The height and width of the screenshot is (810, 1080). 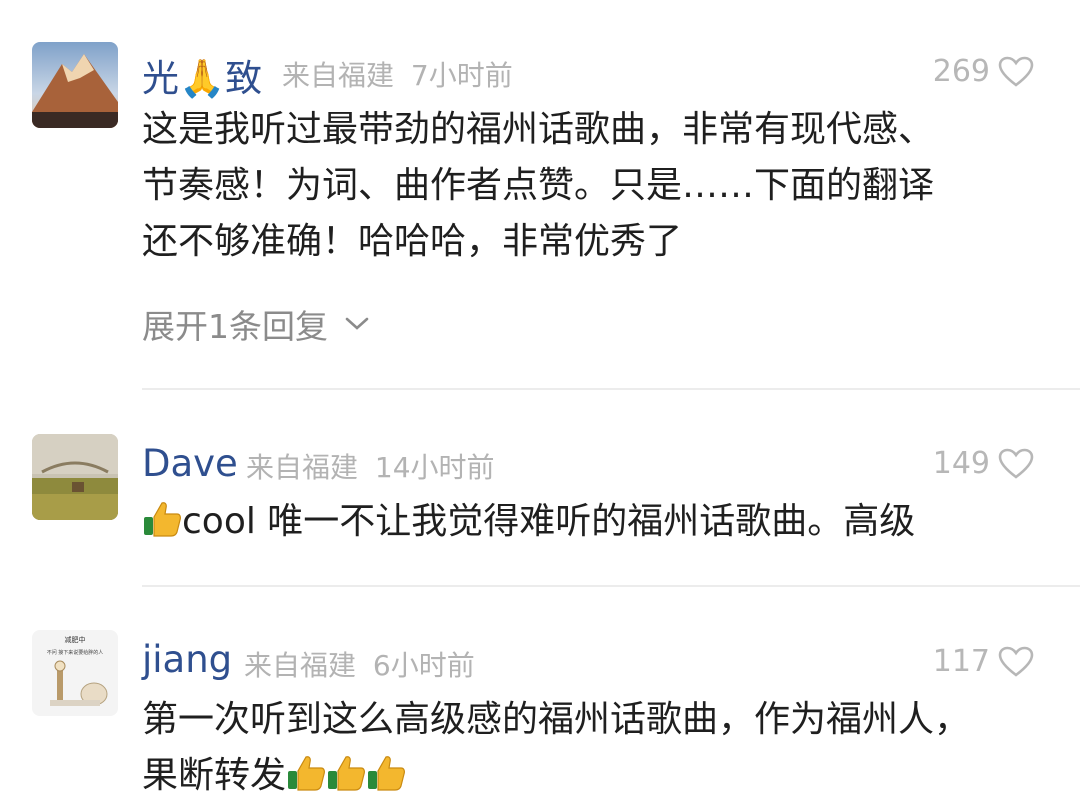 I want to click on comment-line: 节奏感！为词、曲作者点赞。只是……下面的翻译, so click(x=538, y=185).